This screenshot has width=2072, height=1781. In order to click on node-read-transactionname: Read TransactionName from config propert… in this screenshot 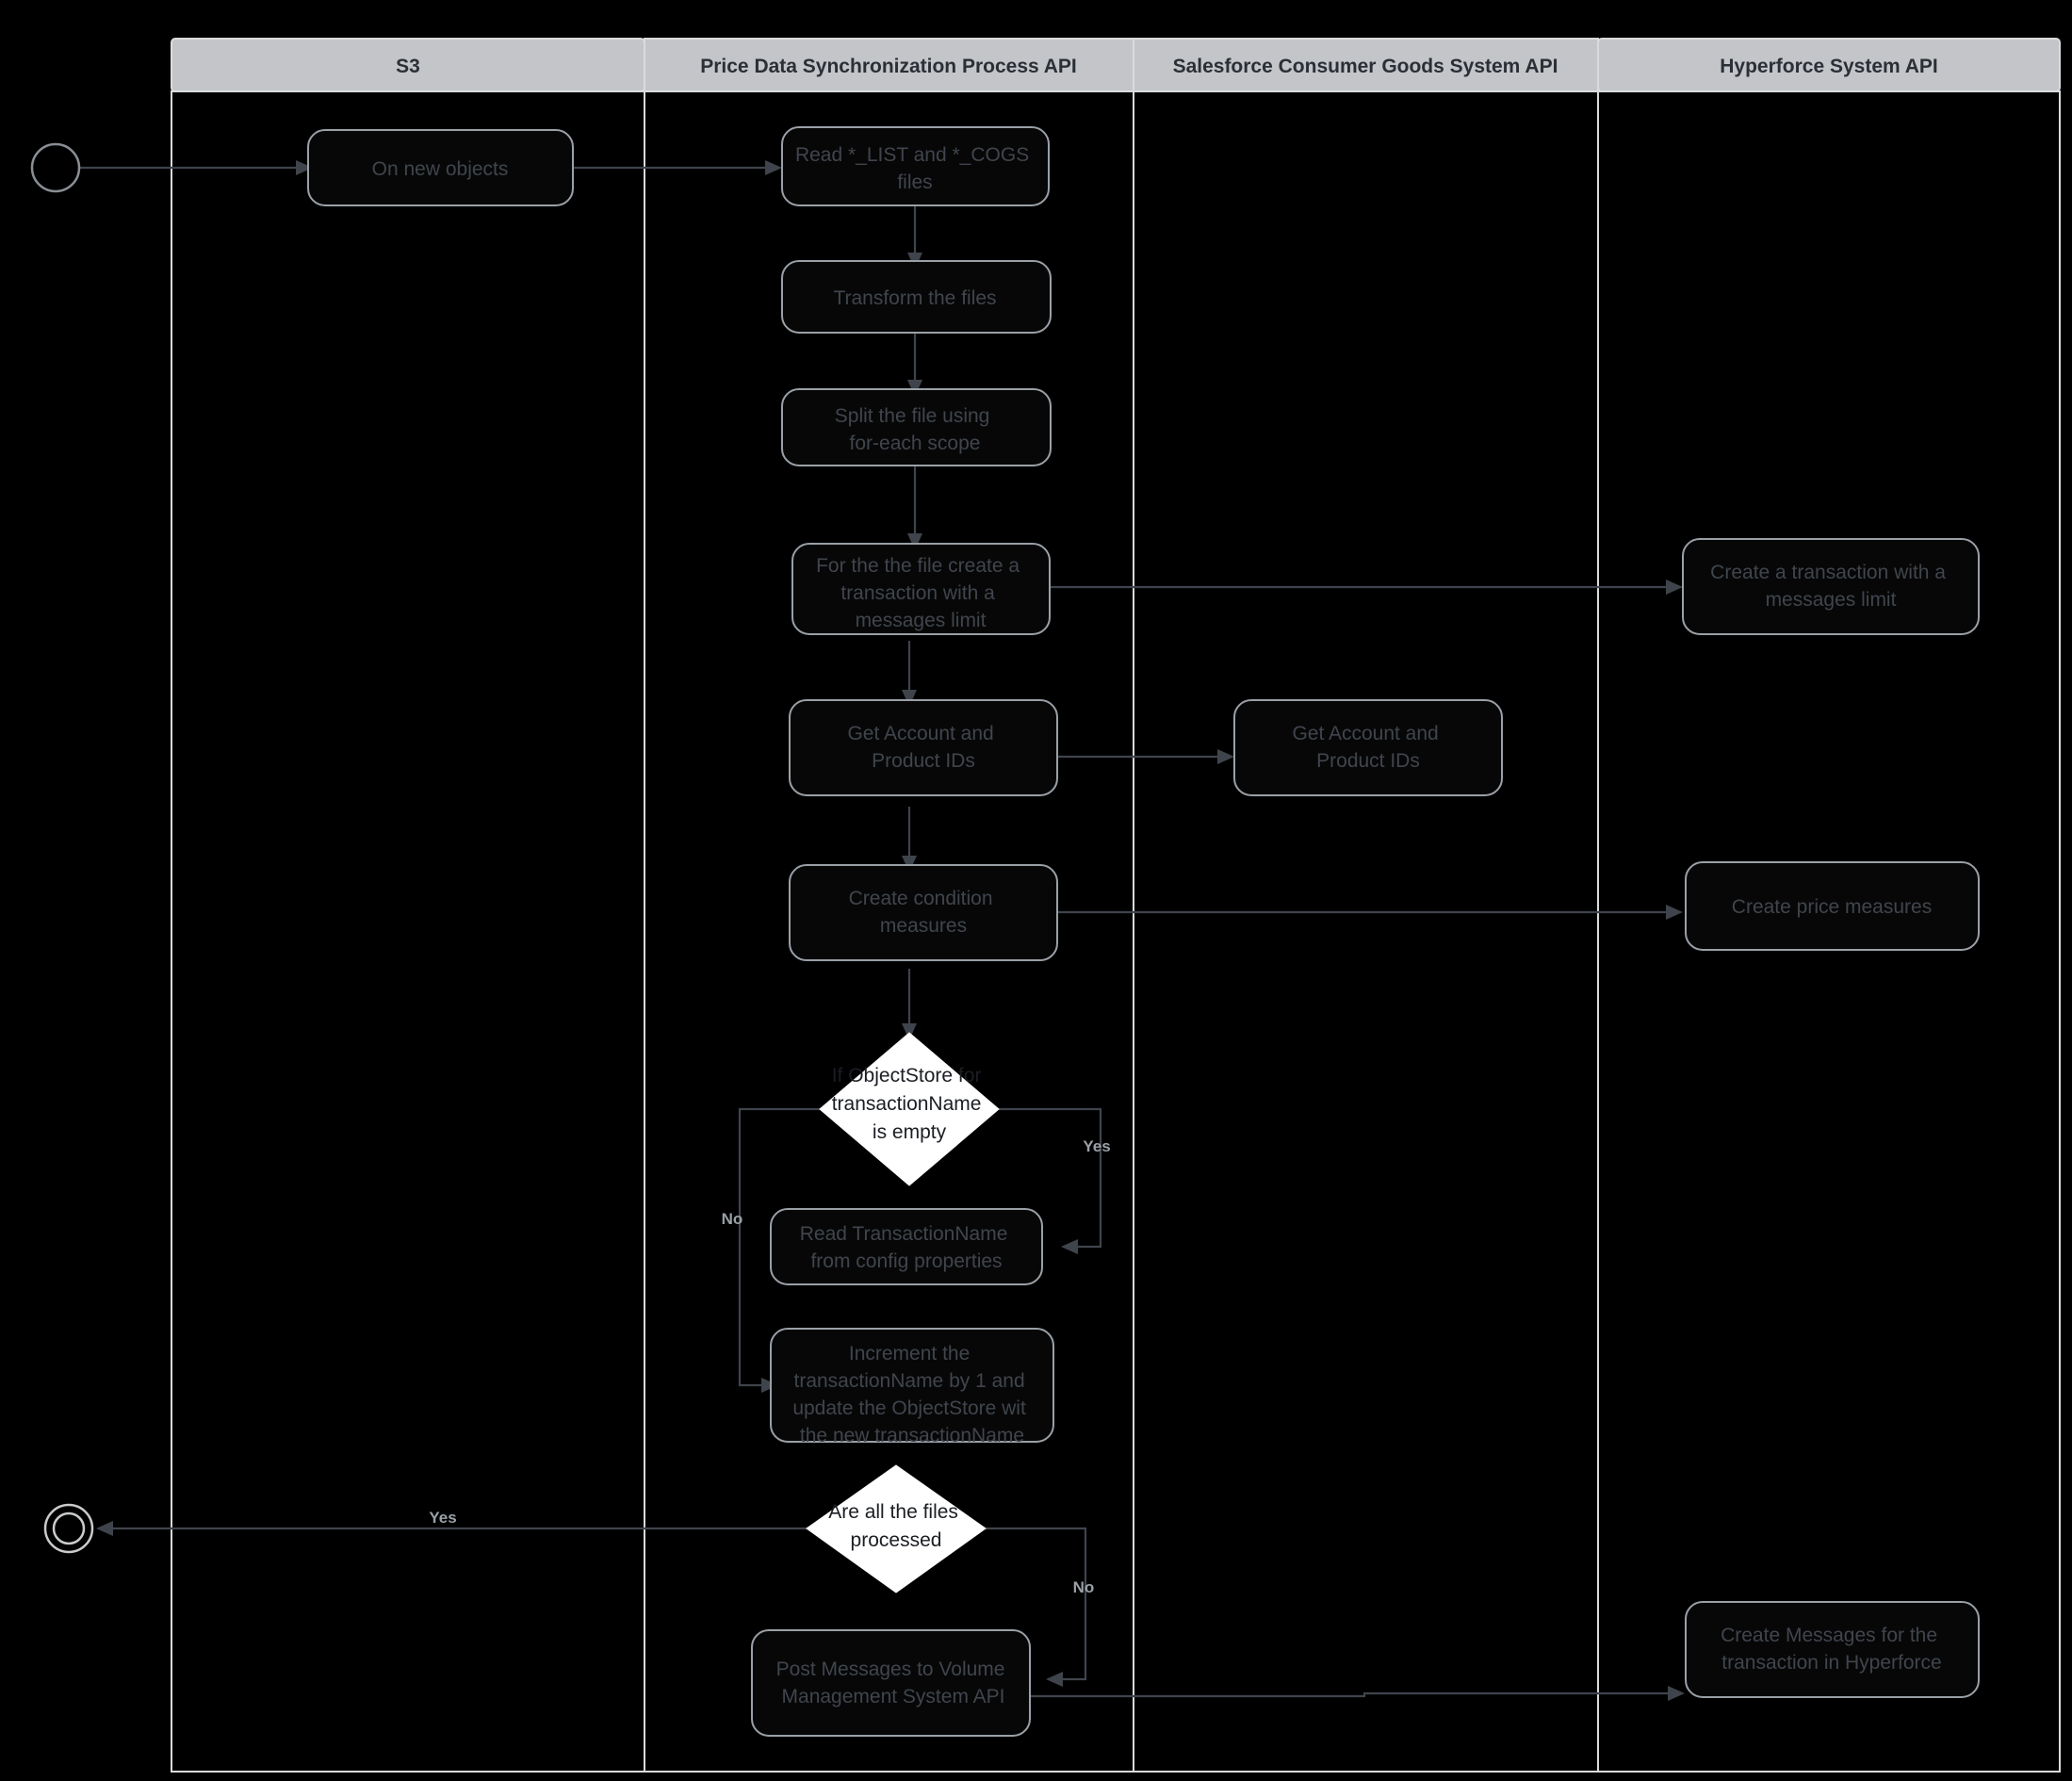, I will do `click(906, 1246)`.